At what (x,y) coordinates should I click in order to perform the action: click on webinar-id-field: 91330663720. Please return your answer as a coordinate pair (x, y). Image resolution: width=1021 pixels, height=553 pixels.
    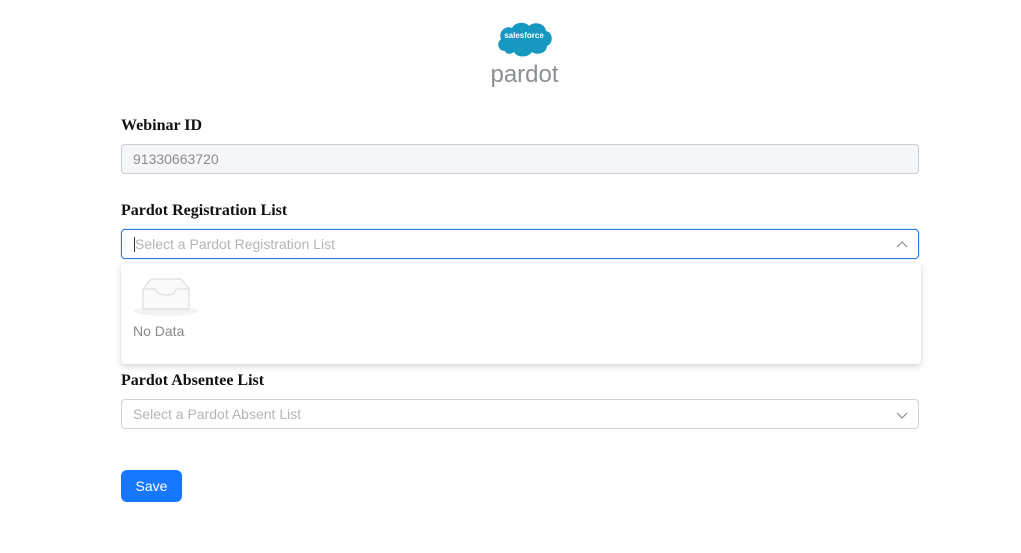
    Looking at the image, I should click on (520, 159).